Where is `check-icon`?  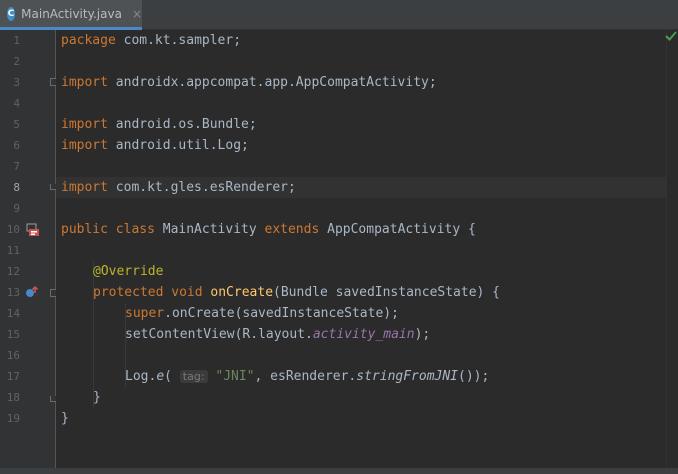 check-icon is located at coordinates (671, 36).